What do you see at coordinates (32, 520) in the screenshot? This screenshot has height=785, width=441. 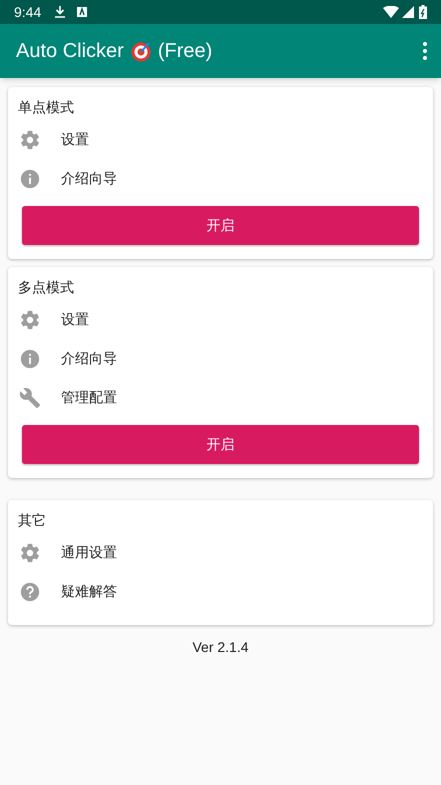 I see `section-title: 其它` at bounding box center [32, 520].